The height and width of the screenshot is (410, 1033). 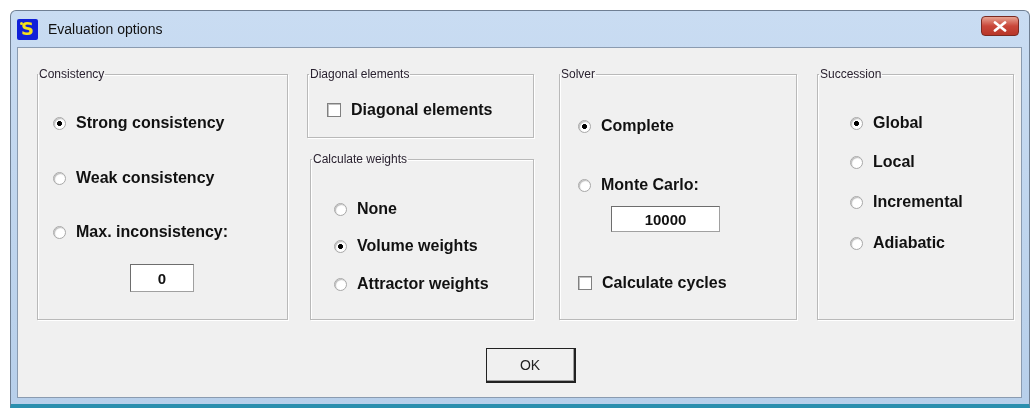 I want to click on close-button, so click(x=1000, y=26).